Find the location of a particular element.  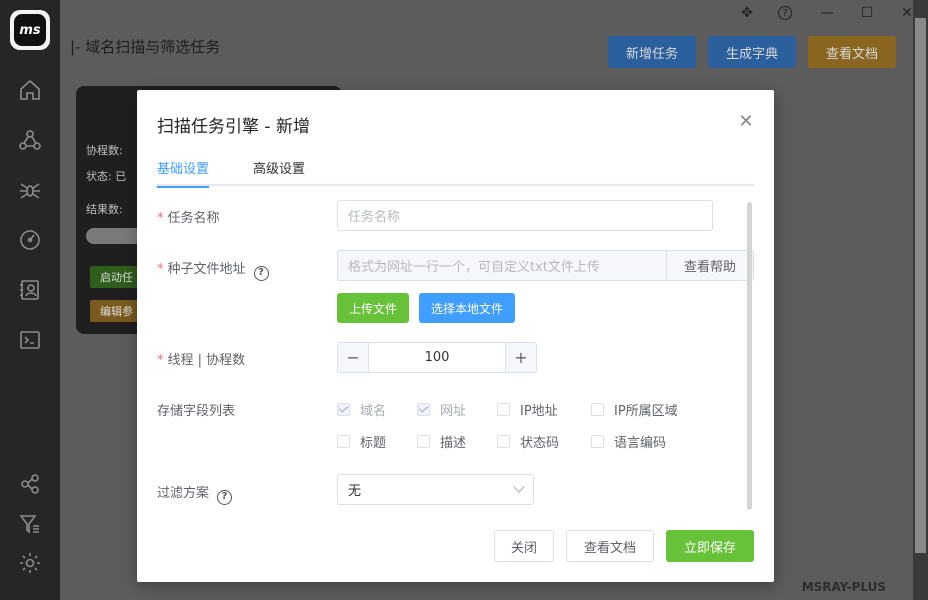

view-docs-header-button: 查看文档 is located at coordinates (852, 52).